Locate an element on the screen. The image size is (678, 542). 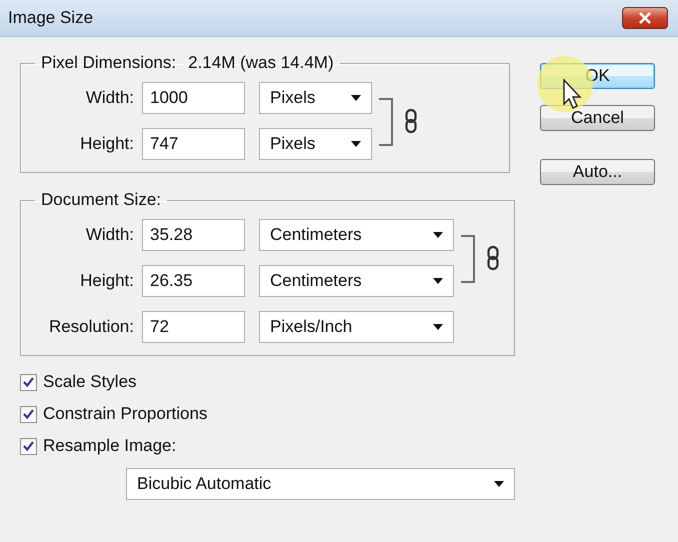
value-field: 72 is located at coordinates (193, 327).